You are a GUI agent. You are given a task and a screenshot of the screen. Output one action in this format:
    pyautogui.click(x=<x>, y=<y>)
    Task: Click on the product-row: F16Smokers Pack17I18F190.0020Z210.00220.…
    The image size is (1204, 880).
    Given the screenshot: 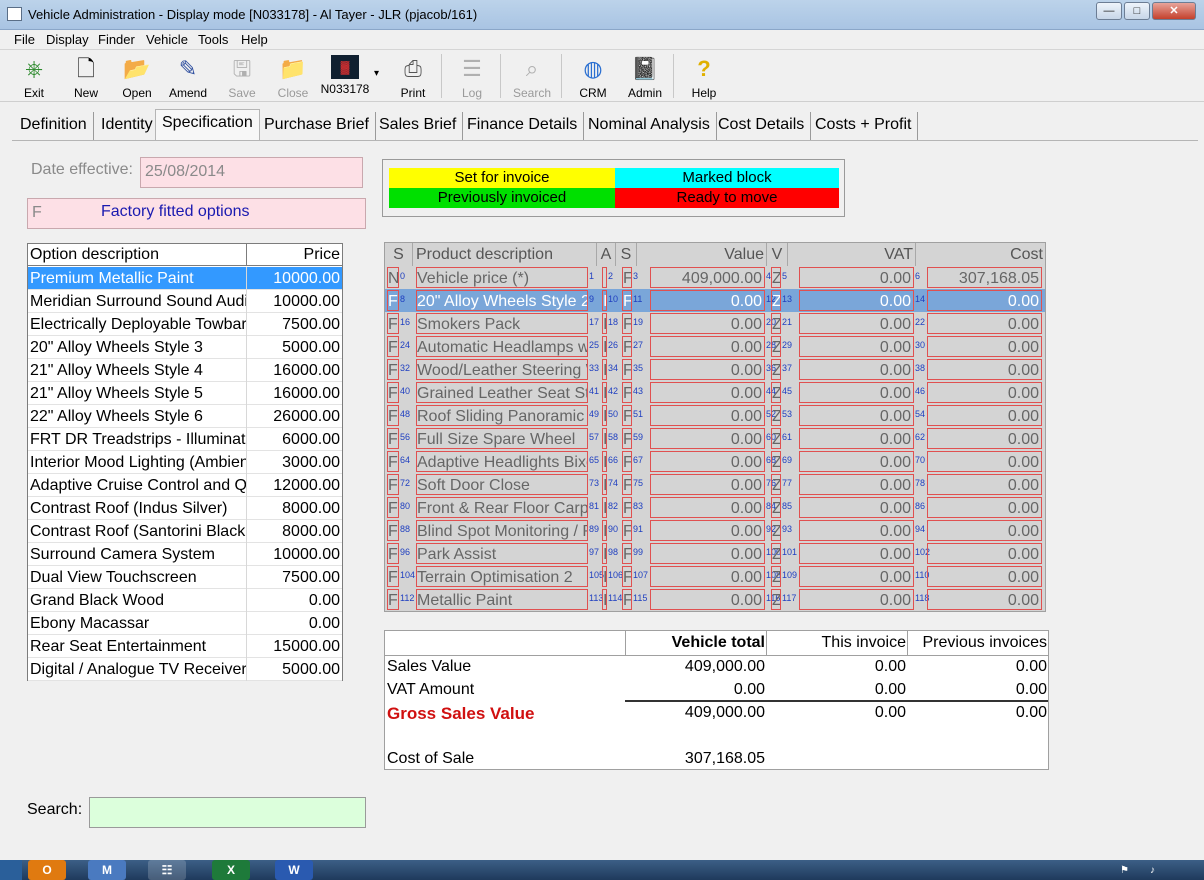 What is the action you would take?
    pyautogui.click(x=715, y=323)
    